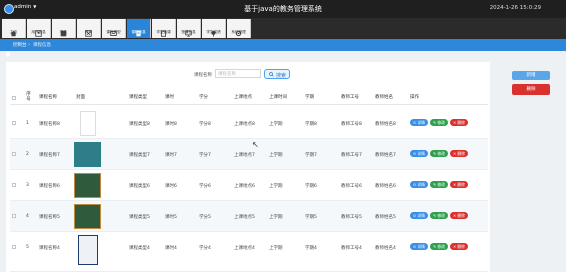  Describe the element at coordinates (271, 74) in the screenshot. I see `search-icon` at that location.